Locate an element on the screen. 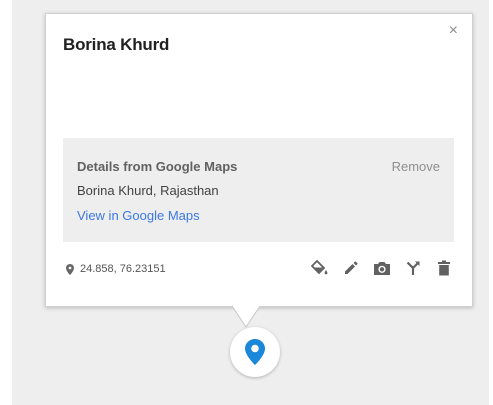 This screenshot has width=493, height=405. view-in-google-maps-link: View in Google Maps is located at coordinates (138, 215).